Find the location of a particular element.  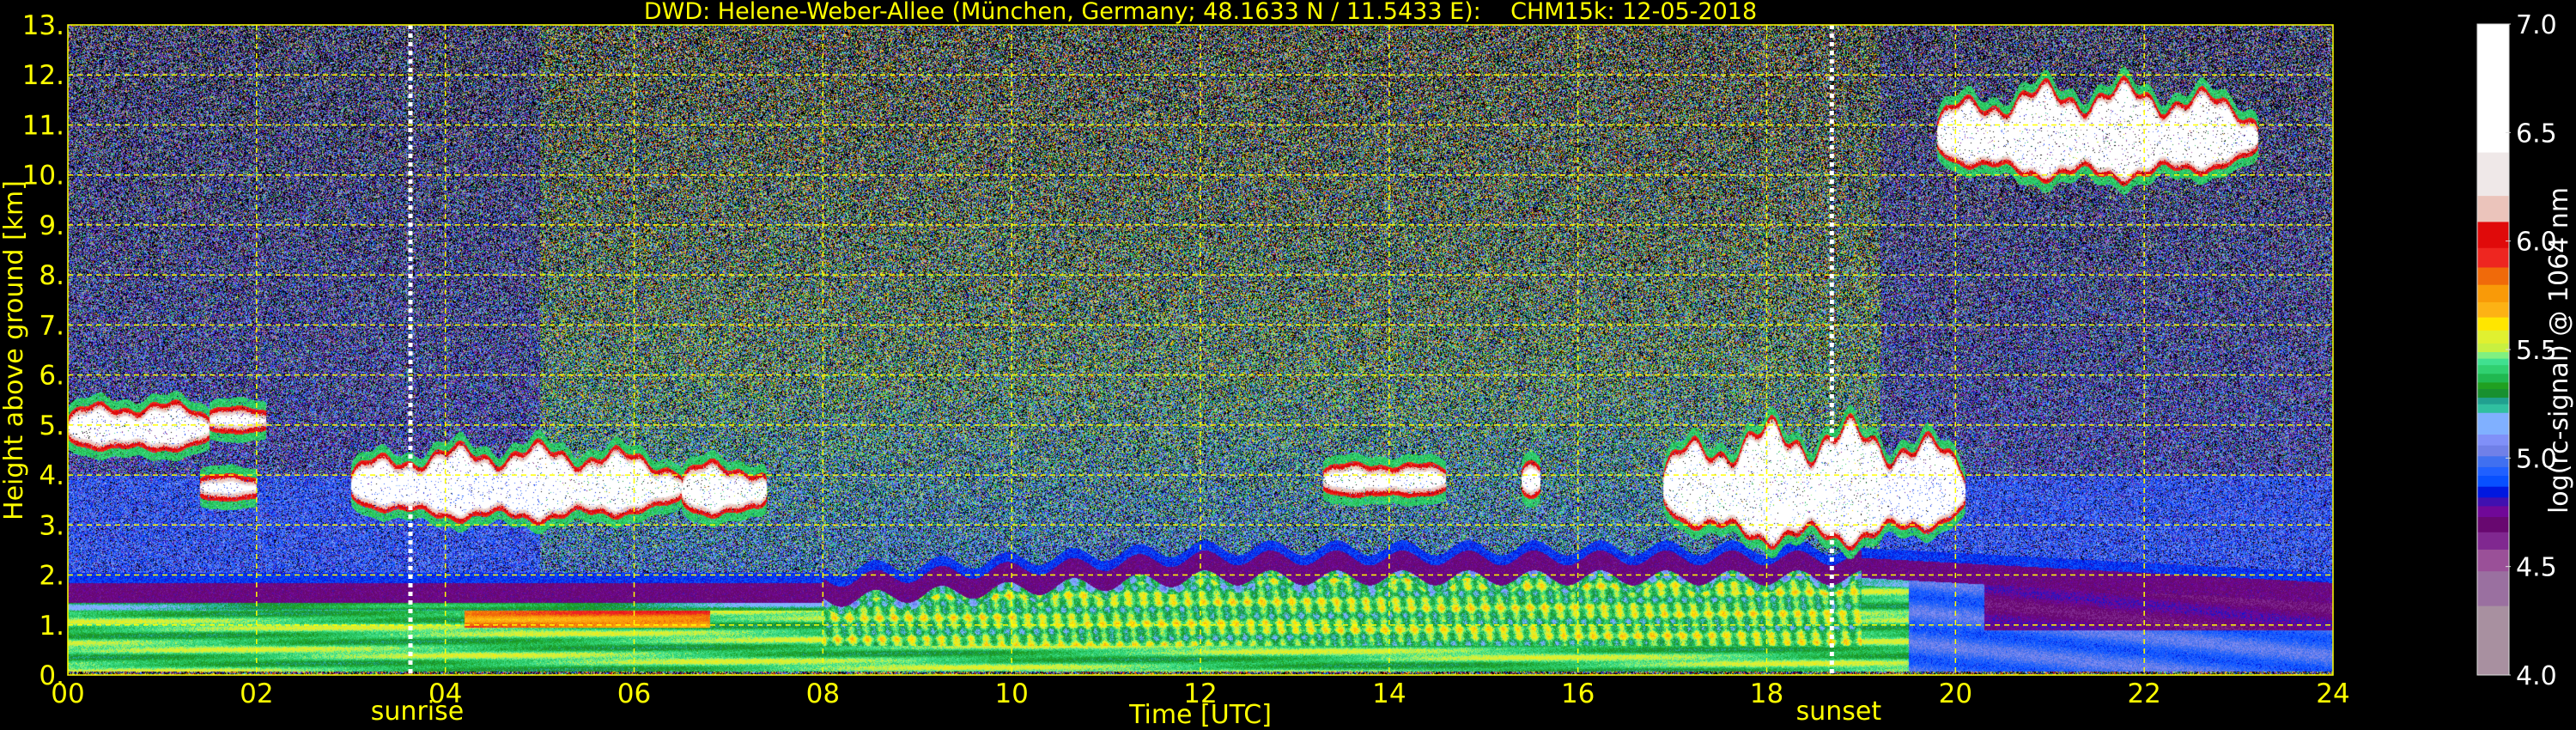

x-tick-label: 10 is located at coordinates (1011, 693).